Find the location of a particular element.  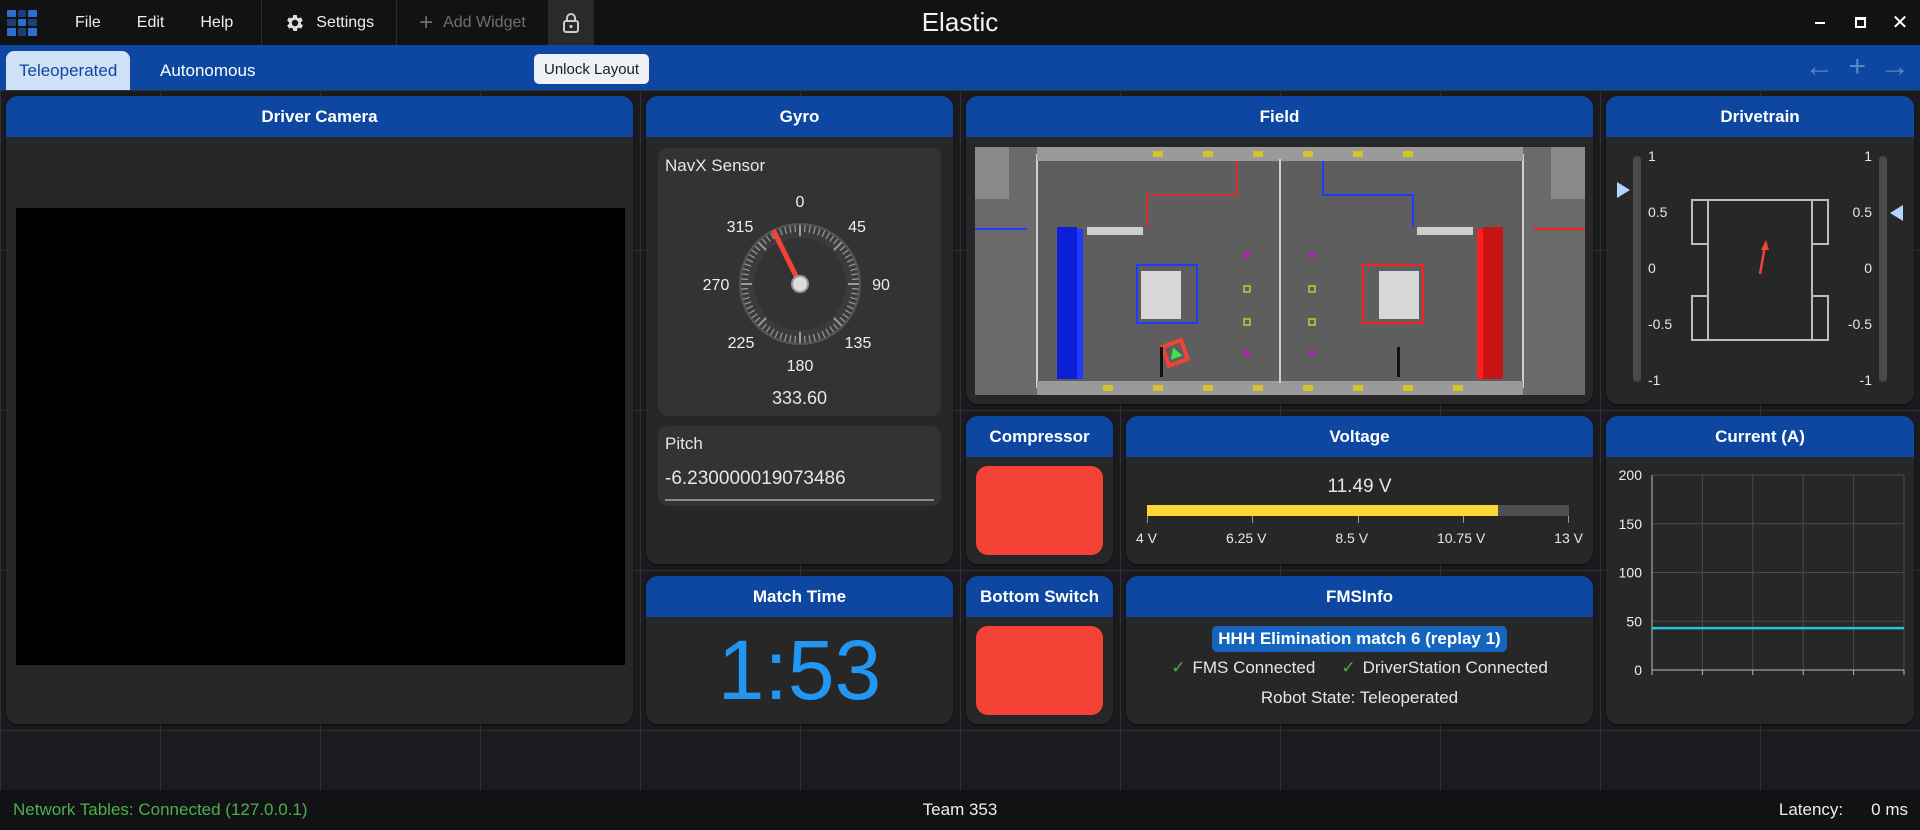

right-scale: 1 0.5 0 -0.5 -1 is located at coordinates (1860, 268).